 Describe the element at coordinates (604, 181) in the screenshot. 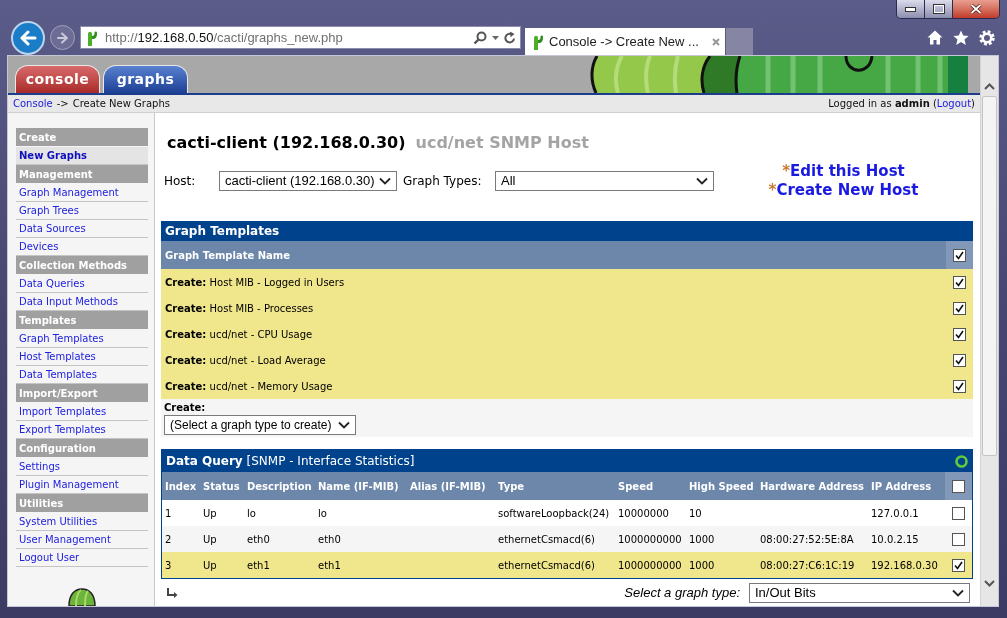

I see `graph-types-select: All` at that location.